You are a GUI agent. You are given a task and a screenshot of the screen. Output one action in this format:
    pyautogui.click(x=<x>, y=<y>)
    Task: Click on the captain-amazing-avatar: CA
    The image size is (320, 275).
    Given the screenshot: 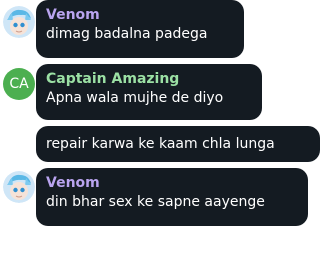 What is the action you would take?
    pyautogui.click(x=19, y=84)
    